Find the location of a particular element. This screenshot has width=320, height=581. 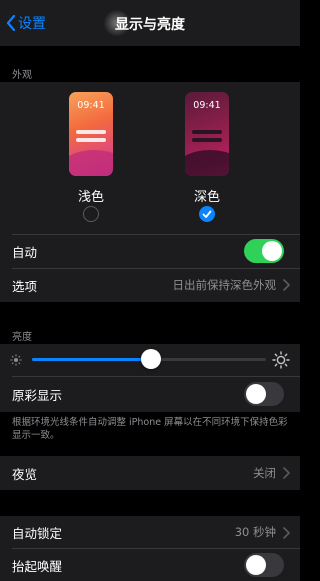

true-tone-toggle is located at coordinates (264, 394).